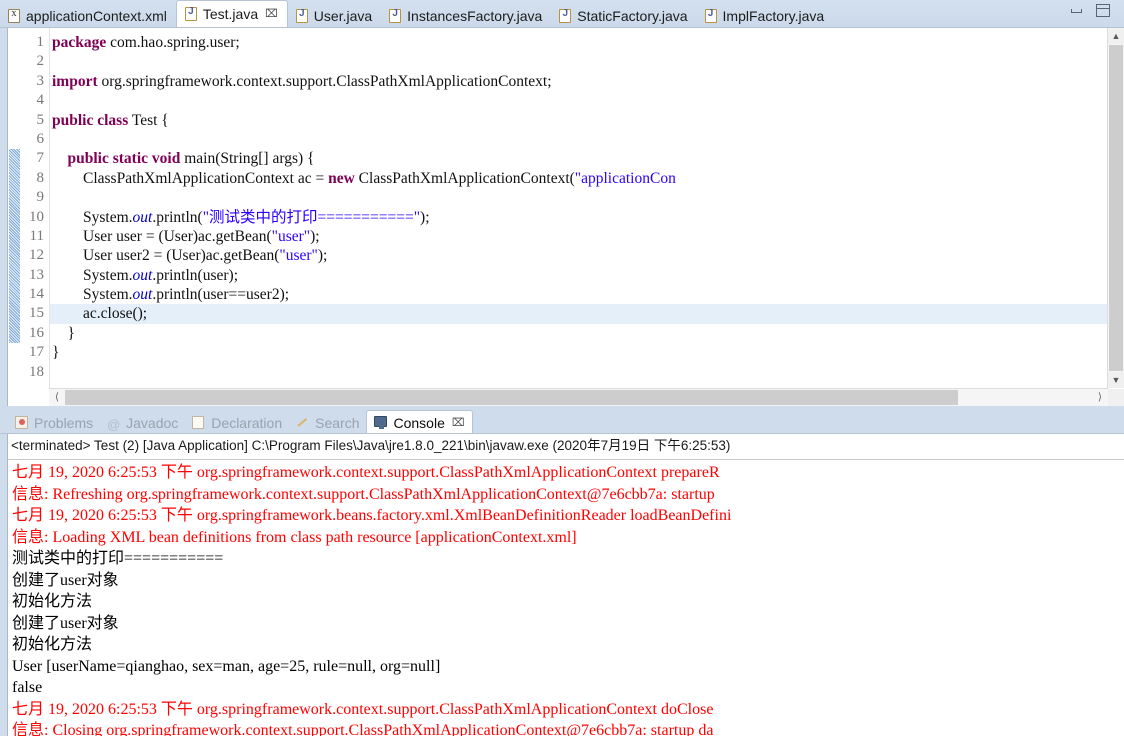  What do you see at coordinates (765, 15) in the screenshot?
I see `editor-tab-implfactory-java: ImplFactory.java` at bounding box center [765, 15].